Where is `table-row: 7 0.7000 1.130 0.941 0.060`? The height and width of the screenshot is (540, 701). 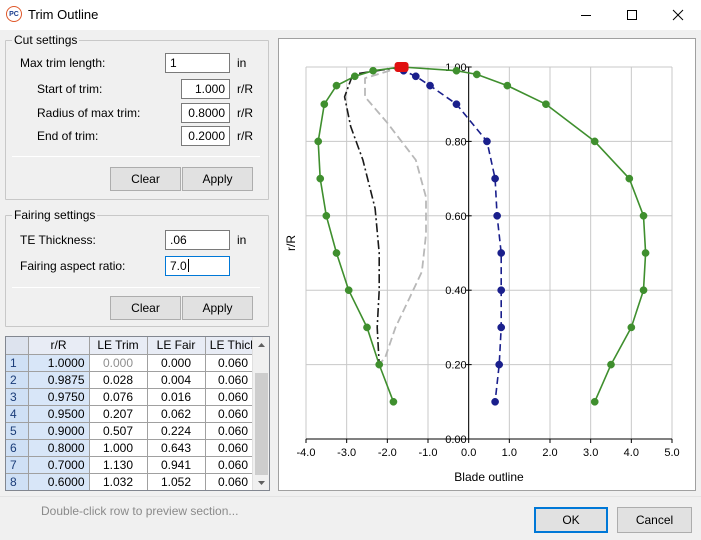 table-row: 7 0.7000 1.130 0.941 0.060 is located at coordinates (134, 465).